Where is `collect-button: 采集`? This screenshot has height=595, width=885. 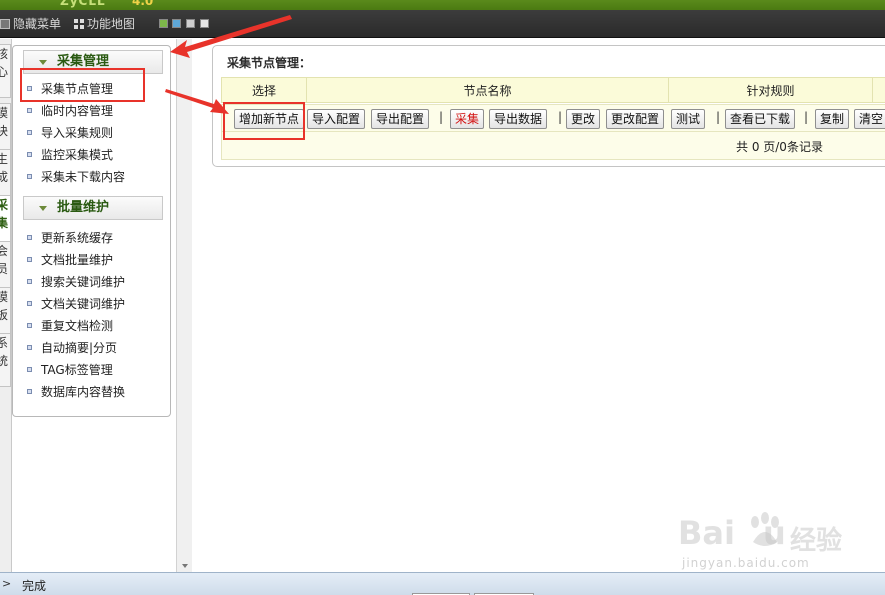 collect-button: 采集 is located at coordinates (467, 119).